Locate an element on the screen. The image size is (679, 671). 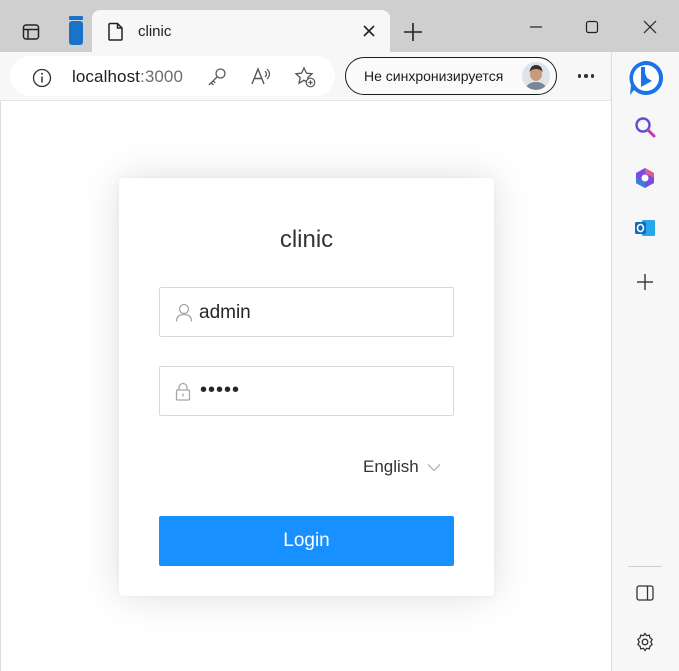
outlook-button is located at coordinates (645, 228).